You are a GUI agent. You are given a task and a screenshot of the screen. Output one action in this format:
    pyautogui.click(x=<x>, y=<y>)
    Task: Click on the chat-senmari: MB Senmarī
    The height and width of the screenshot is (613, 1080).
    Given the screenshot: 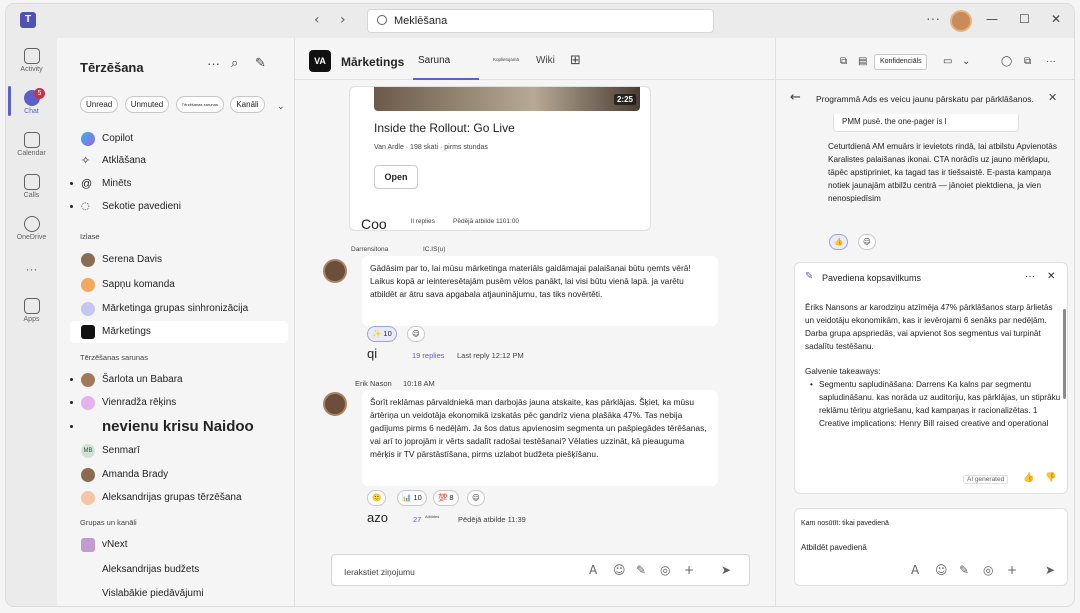 What is the action you would take?
    pyautogui.click(x=183, y=451)
    